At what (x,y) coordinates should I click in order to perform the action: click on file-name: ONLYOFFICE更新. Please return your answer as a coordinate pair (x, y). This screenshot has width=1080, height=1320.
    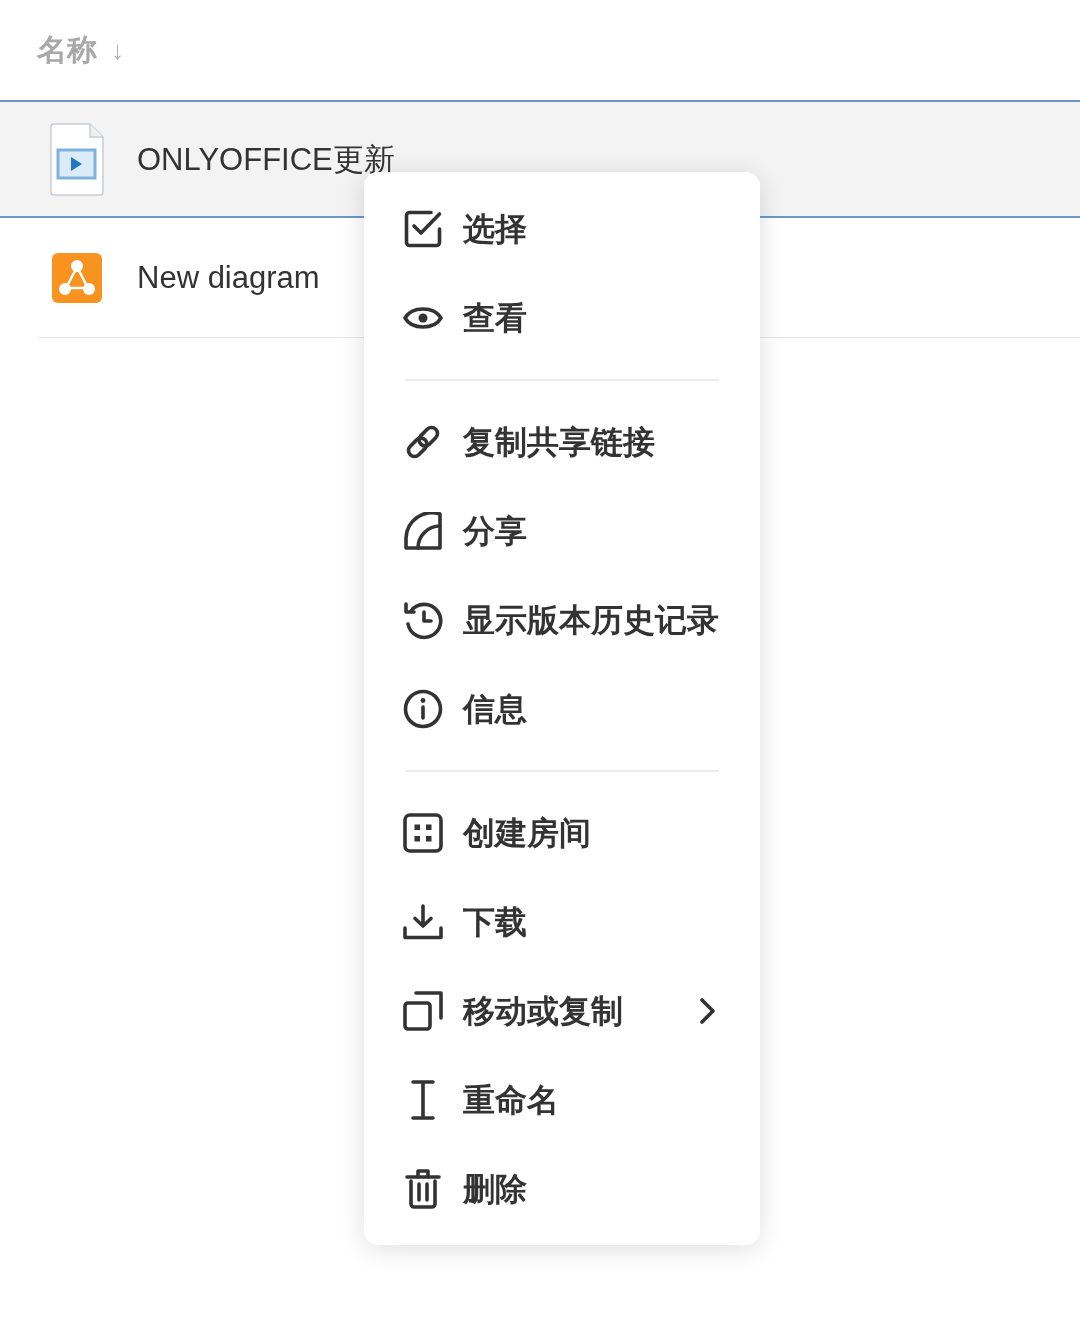
    Looking at the image, I should click on (266, 159).